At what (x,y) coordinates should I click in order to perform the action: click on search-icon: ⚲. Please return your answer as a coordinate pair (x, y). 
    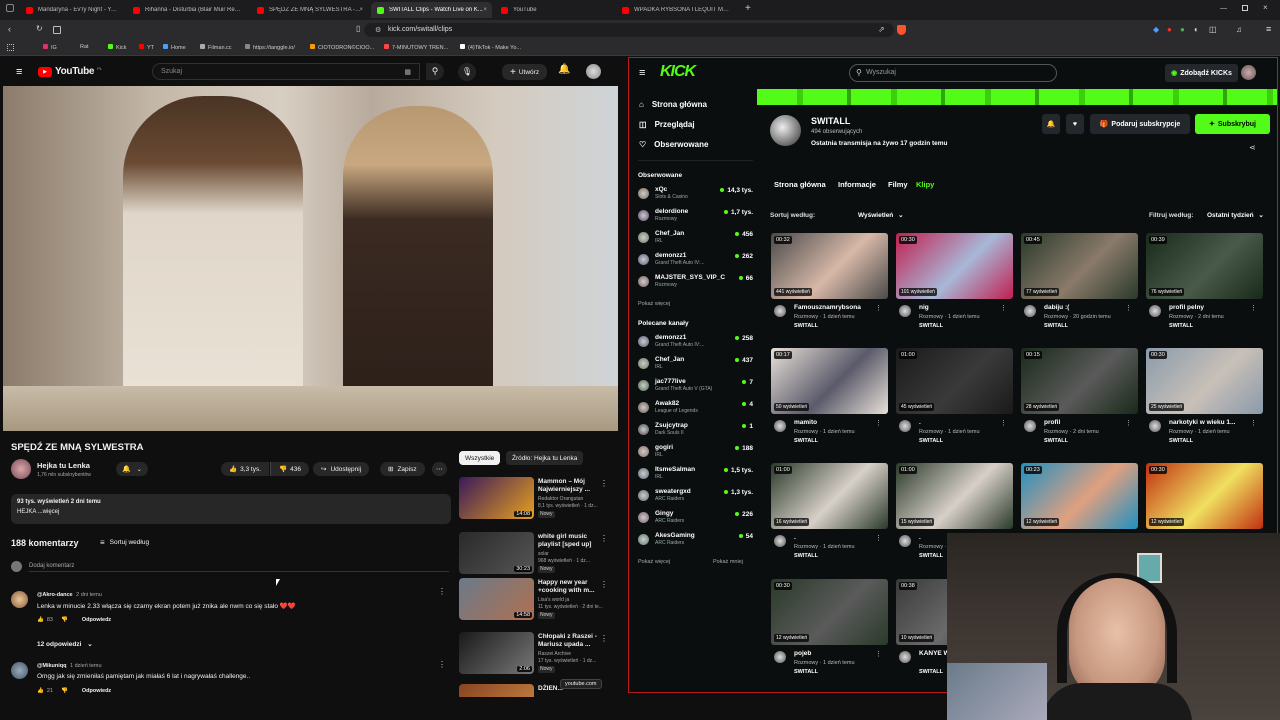
    Looking at the image, I should click on (435, 71).